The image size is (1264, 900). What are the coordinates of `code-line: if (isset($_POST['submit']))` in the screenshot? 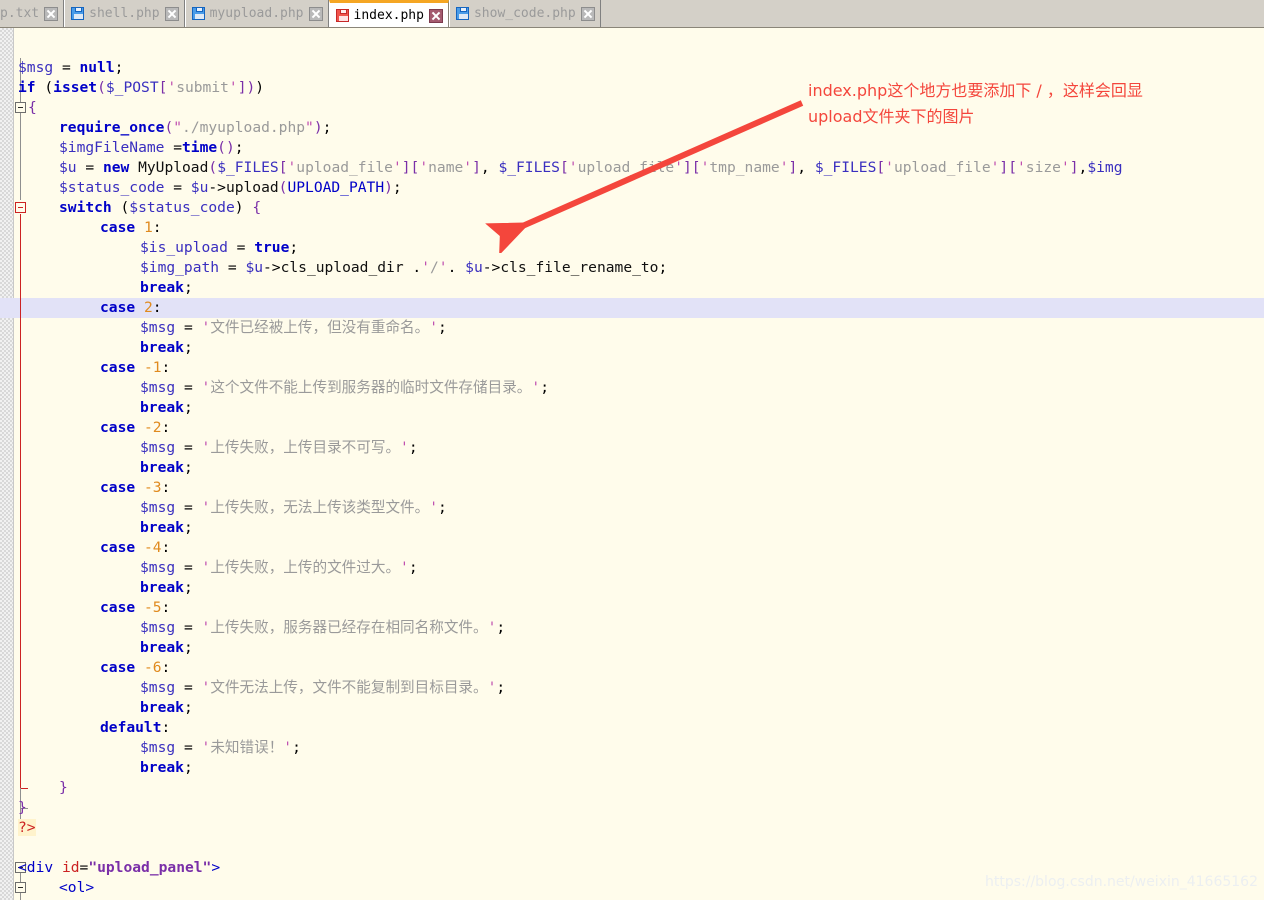 It's located at (141, 87).